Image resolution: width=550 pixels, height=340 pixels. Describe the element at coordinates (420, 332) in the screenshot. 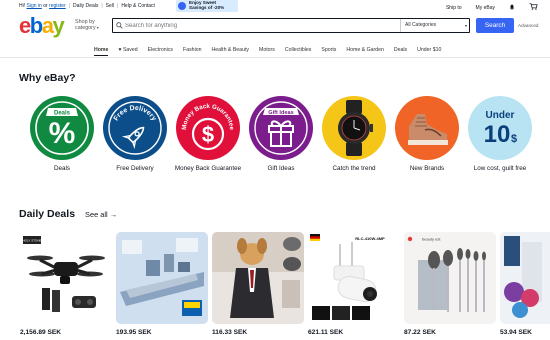

I see `deal-price: 87.22 SEK` at that location.